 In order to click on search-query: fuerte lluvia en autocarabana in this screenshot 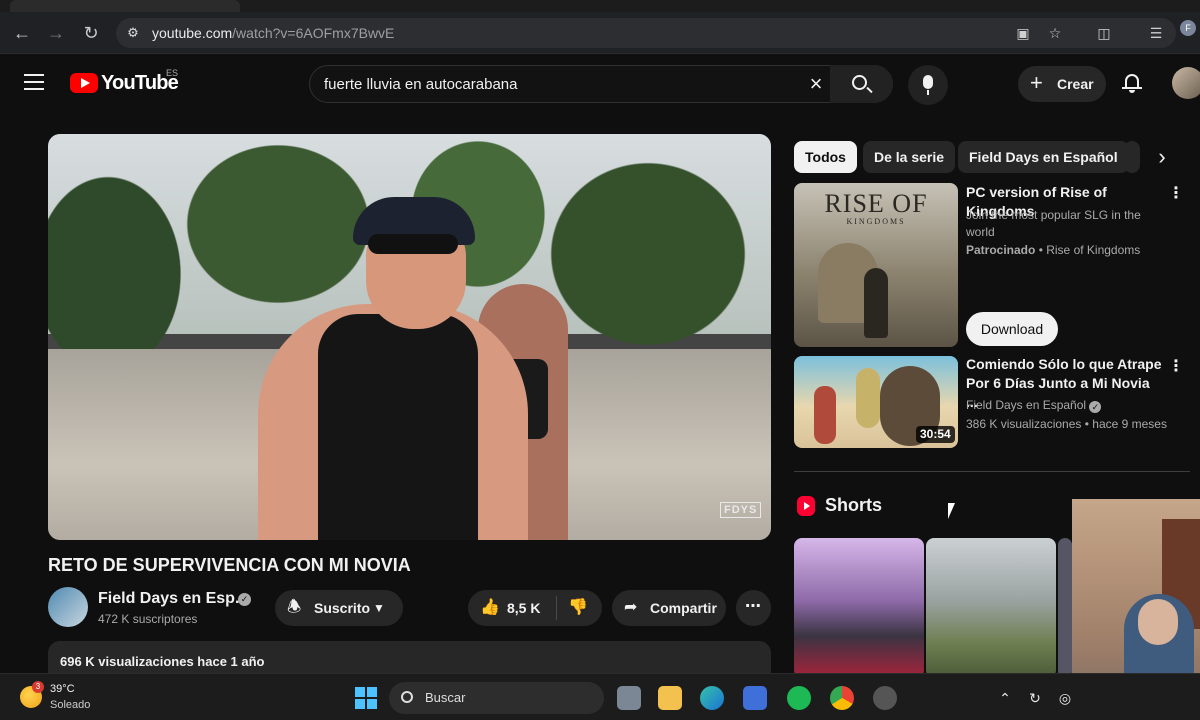, I will do `click(421, 84)`.